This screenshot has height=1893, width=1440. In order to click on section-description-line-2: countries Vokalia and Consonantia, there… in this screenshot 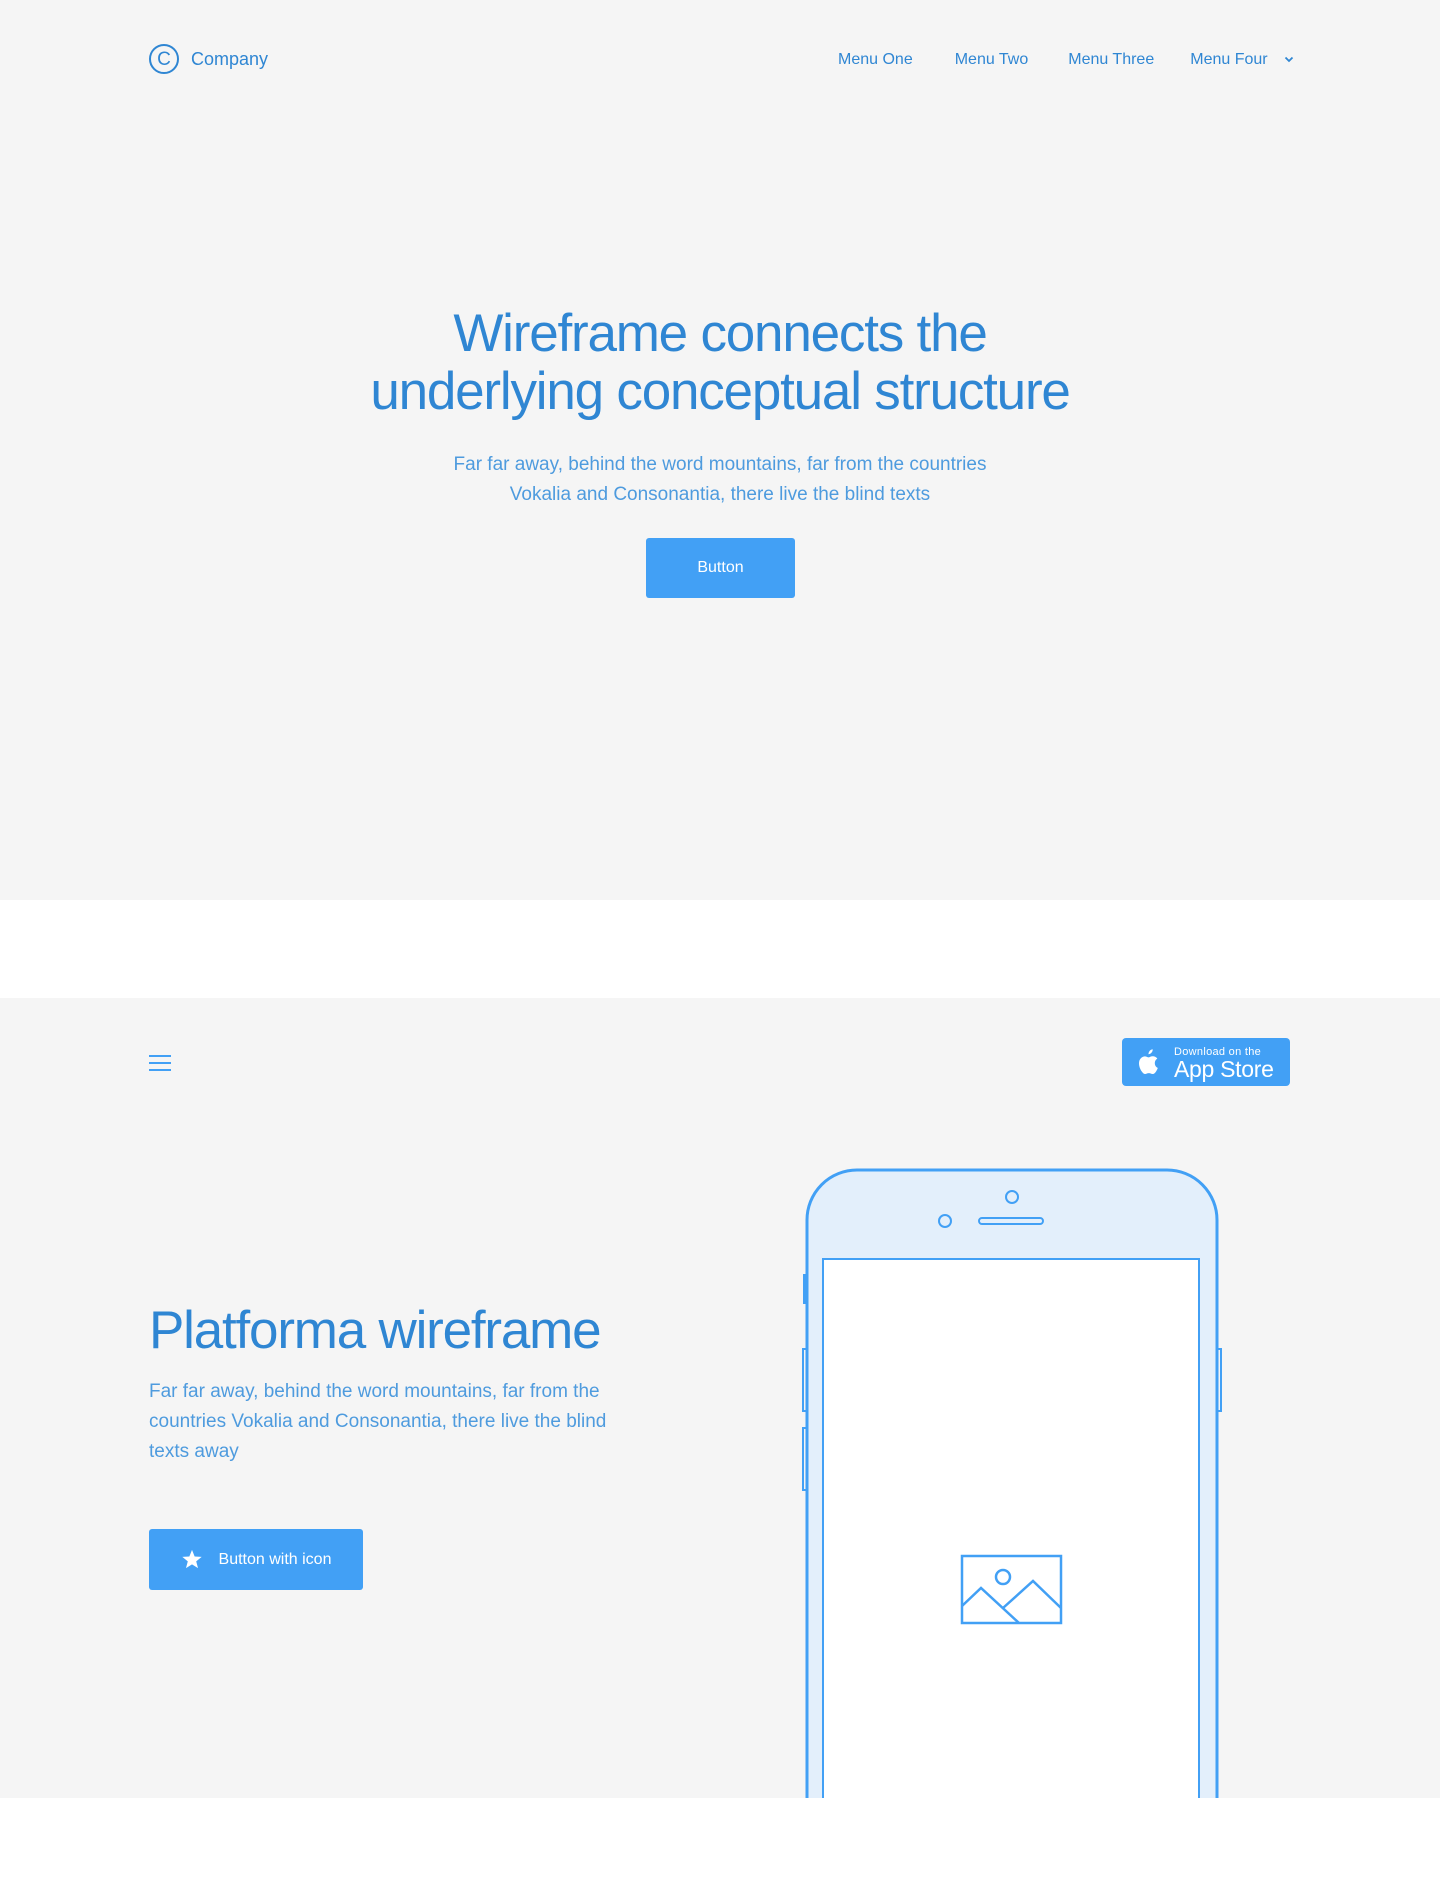, I will do `click(378, 1421)`.